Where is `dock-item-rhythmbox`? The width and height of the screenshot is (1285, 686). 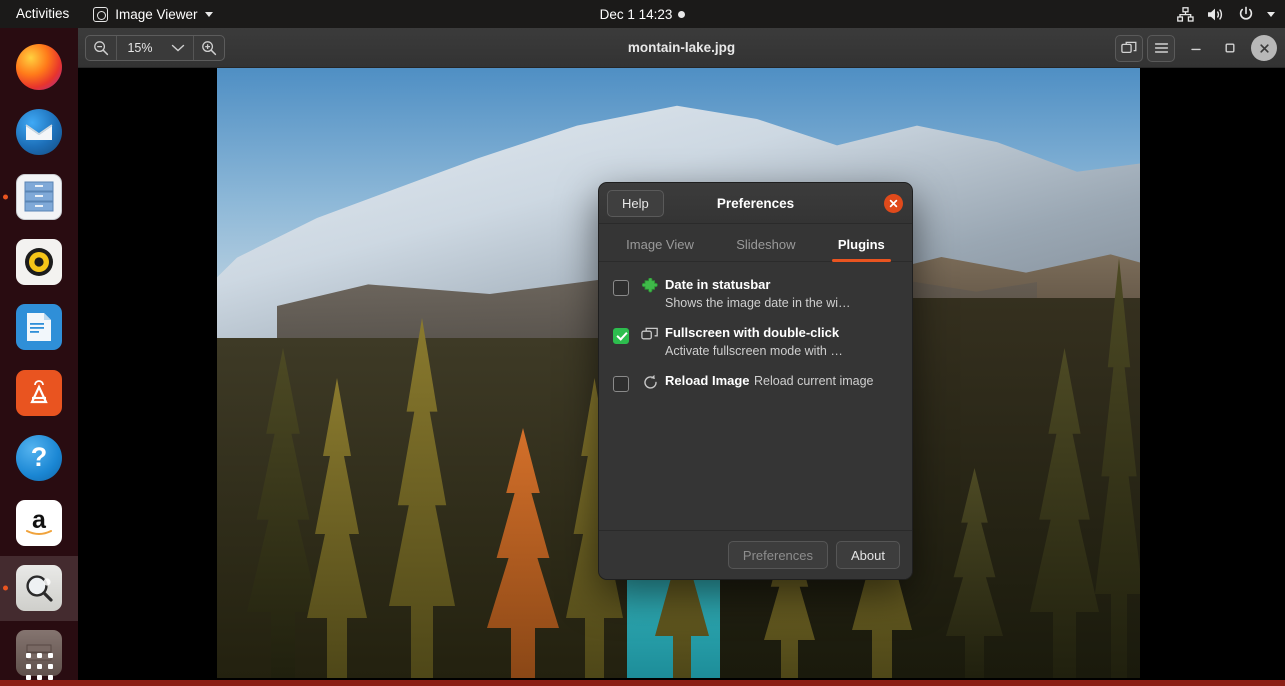 dock-item-rhythmbox is located at coordinates (39, 262).